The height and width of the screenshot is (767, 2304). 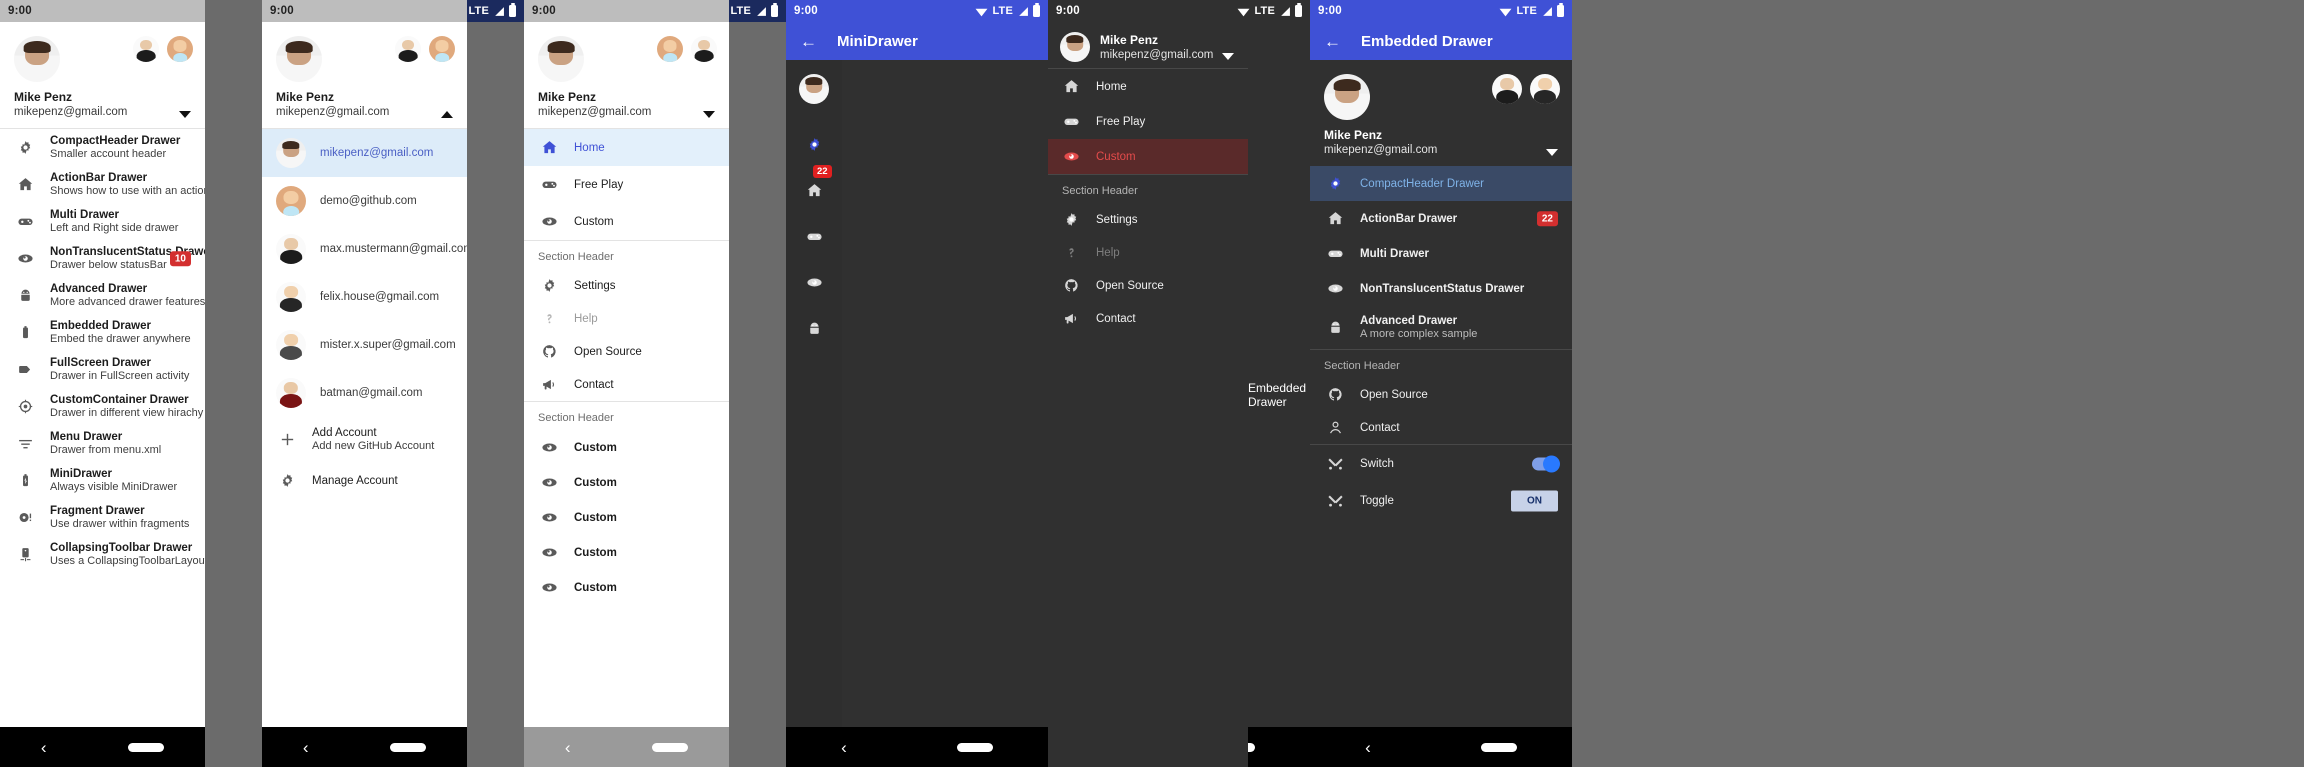 What do you see at coordinates (595, 448) in the screenshot?
I see `drawer-item-text: Custom` at bounding box center [595, 448].